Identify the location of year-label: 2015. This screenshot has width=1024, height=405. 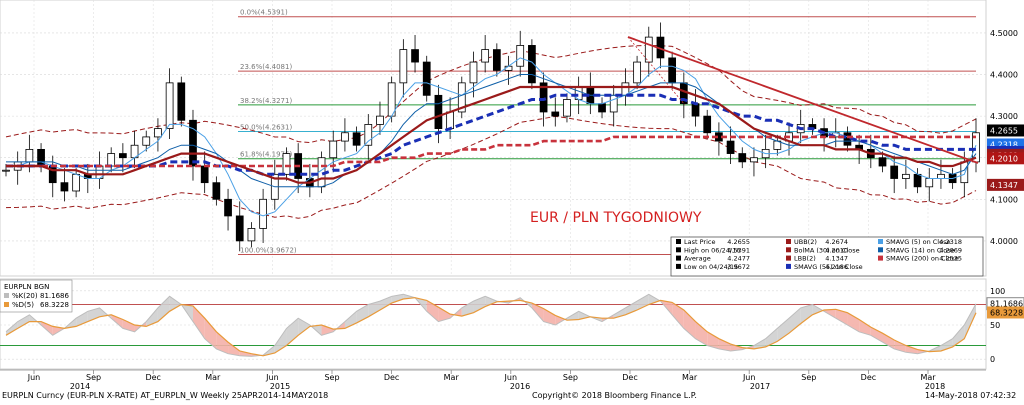
(280, 386).